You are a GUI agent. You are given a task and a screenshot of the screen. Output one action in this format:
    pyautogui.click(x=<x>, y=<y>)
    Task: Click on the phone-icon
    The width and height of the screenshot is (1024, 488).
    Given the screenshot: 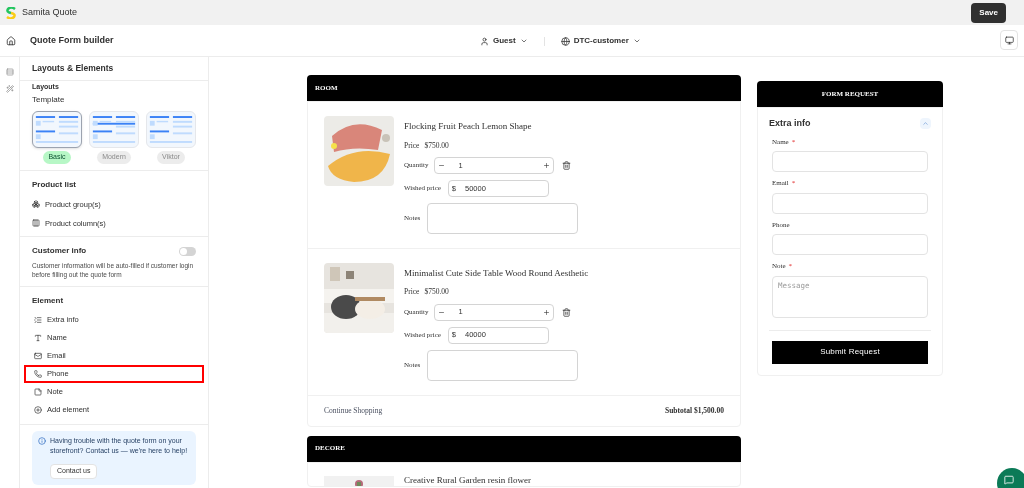 What is the action you would take?
    pyautogui.click(x=38, y=374)
    